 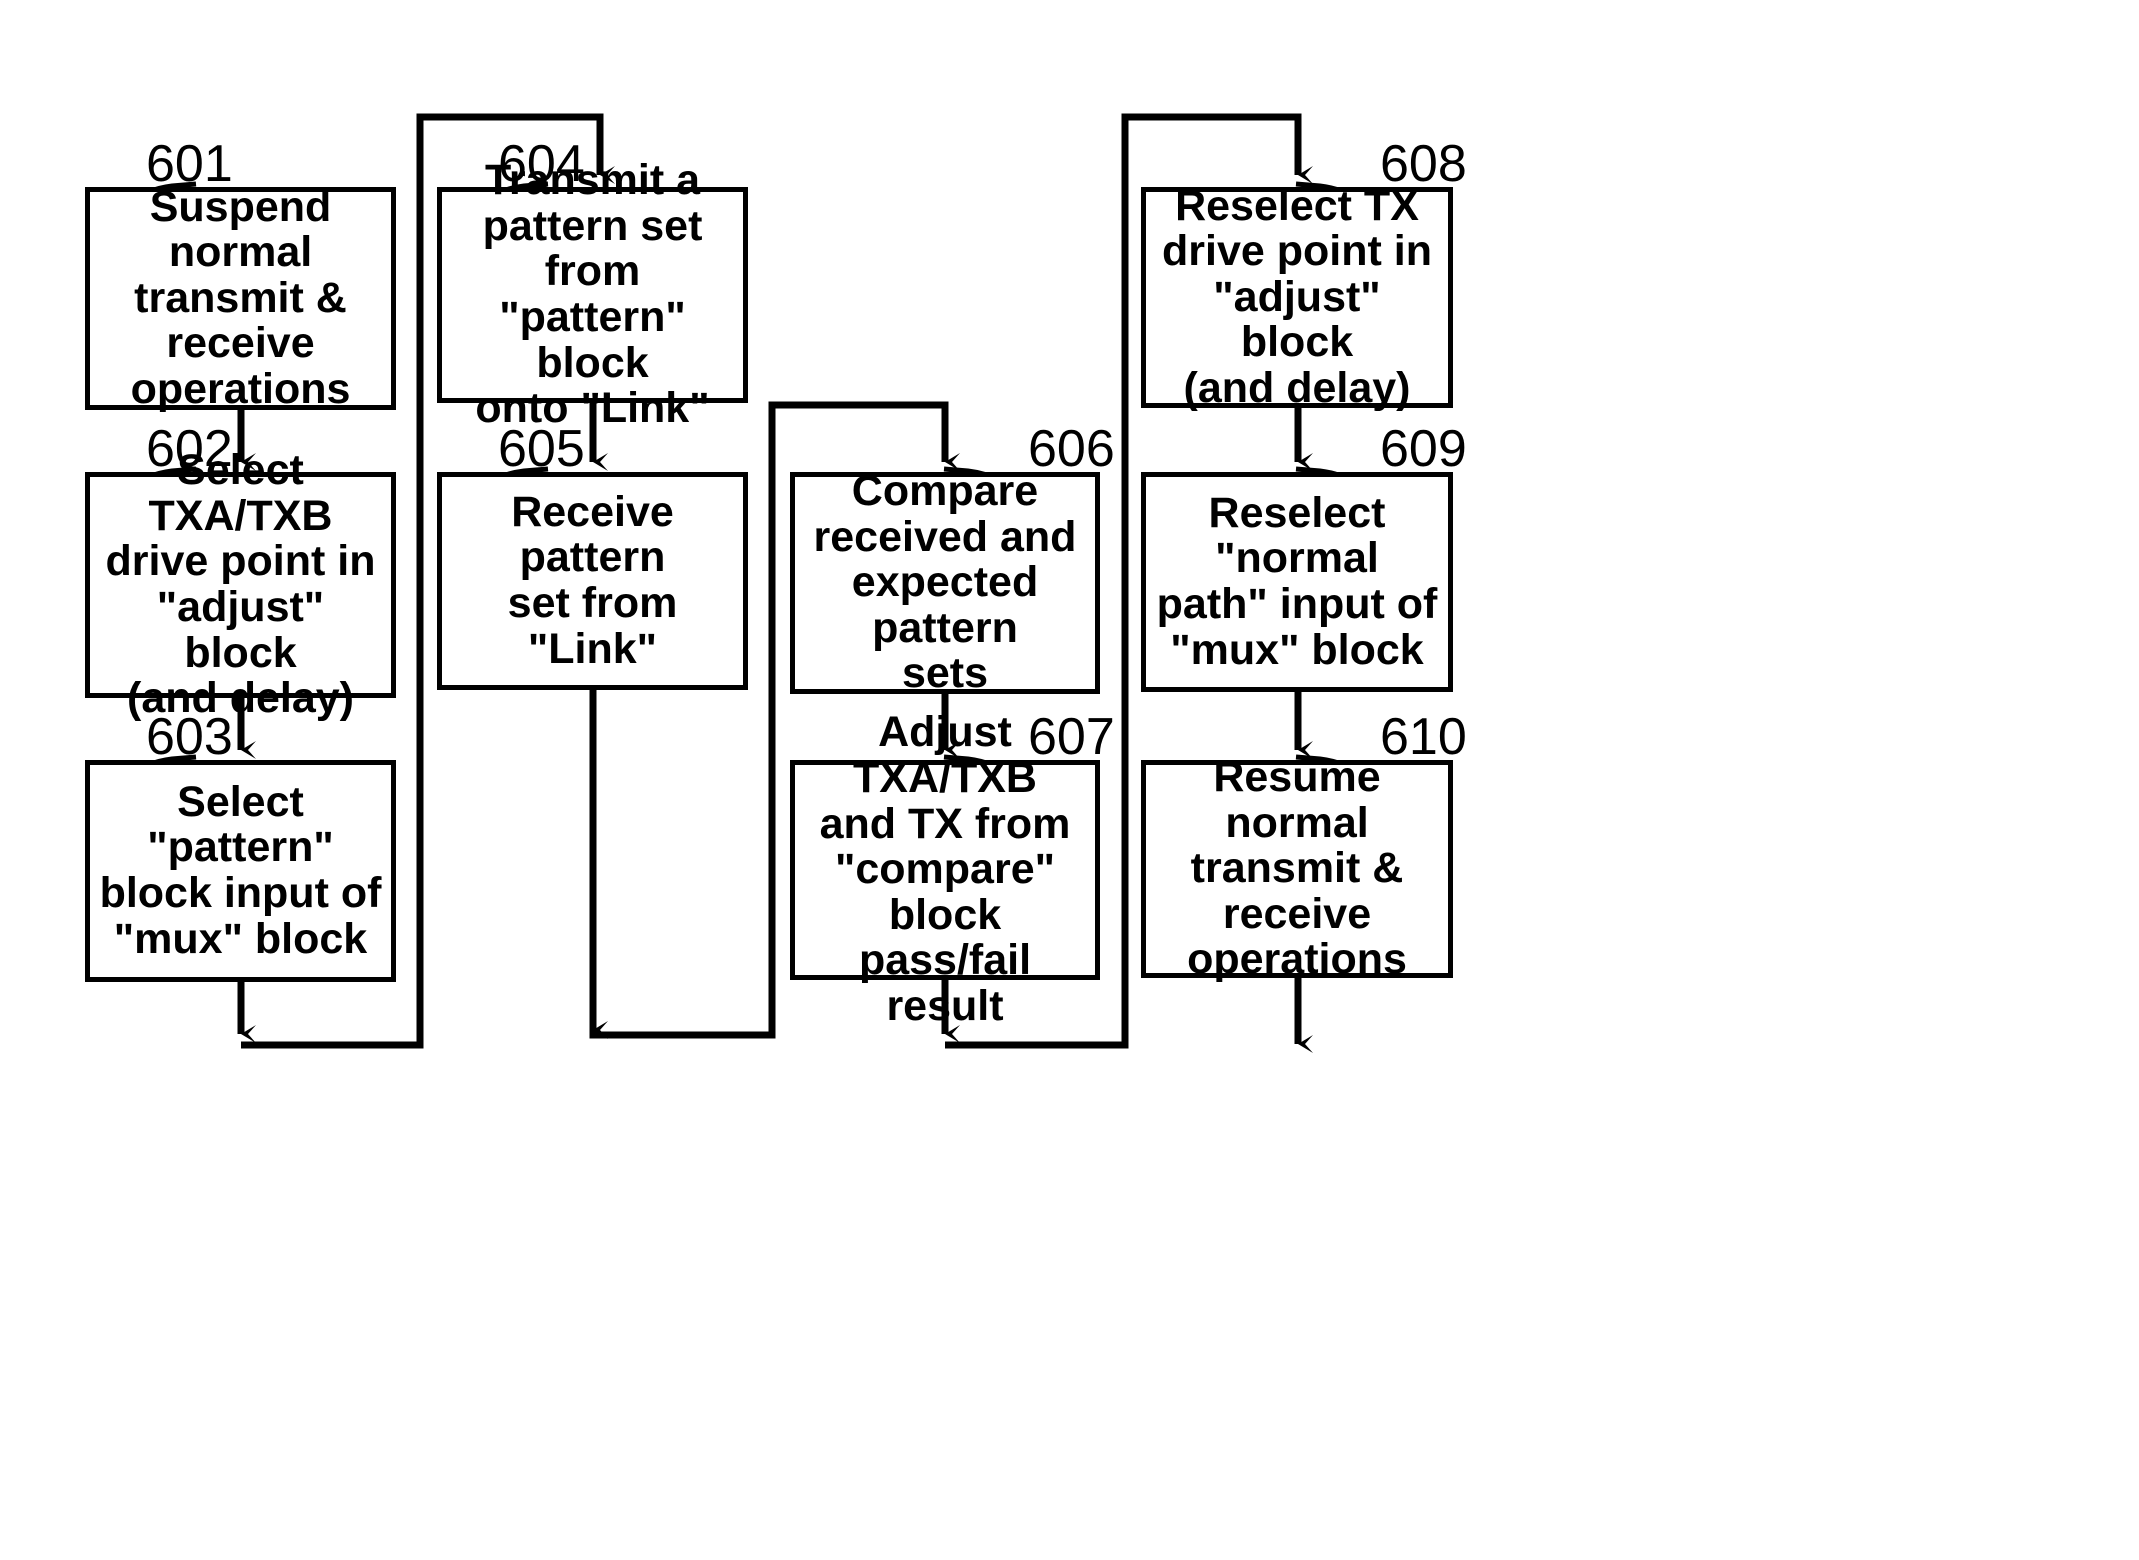 I want to click on ref-label-608: 608, so click(x=1423, y=164).